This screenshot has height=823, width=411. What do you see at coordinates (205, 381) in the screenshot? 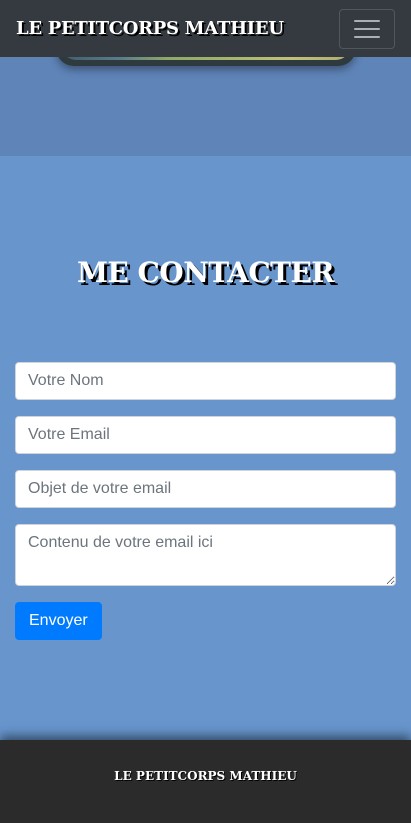
I see `name-input` at bounding box center [205, 381].